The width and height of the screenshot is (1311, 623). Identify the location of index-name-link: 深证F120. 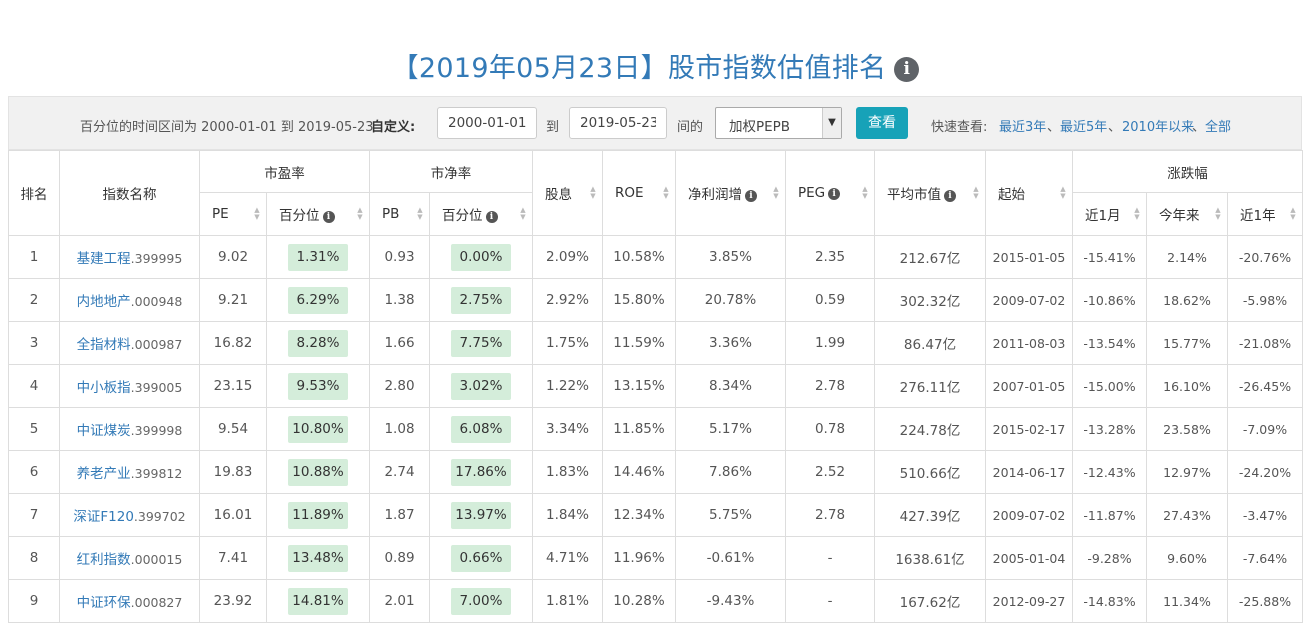
(103, 517).